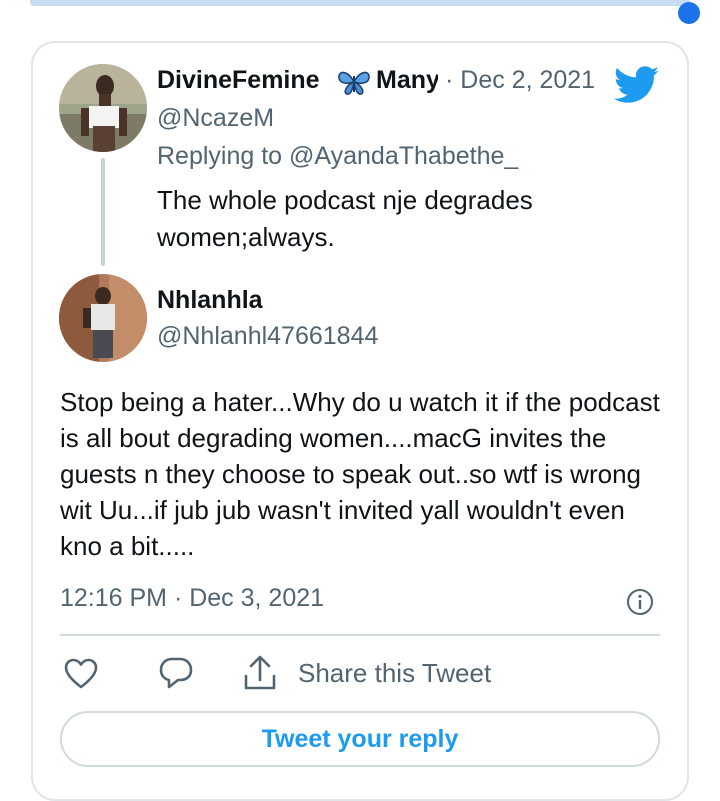  Describe the element at coordinates (210, 300) in the screenshot. I see `main-display-name: Nhlanhla` at that location.